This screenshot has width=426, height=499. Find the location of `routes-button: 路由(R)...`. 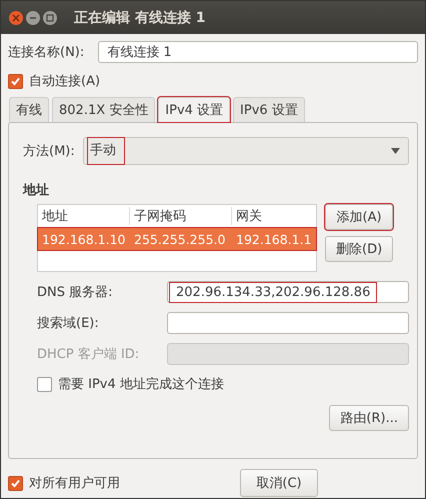

routes-button: 路由(R)... is located at coordinates (369, 418).